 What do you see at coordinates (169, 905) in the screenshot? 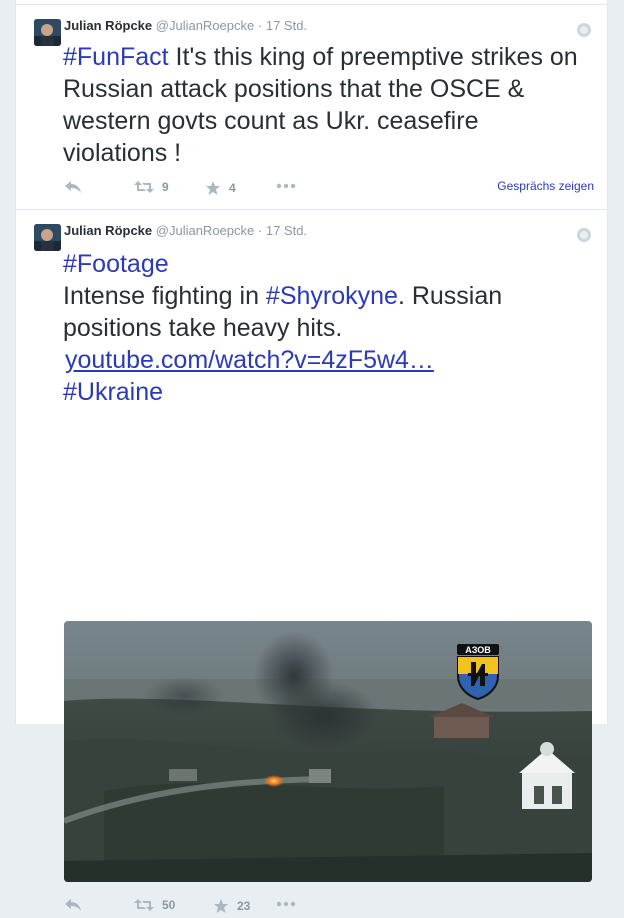
I see `retweet-count: 50` at bounding box center [169, 905].